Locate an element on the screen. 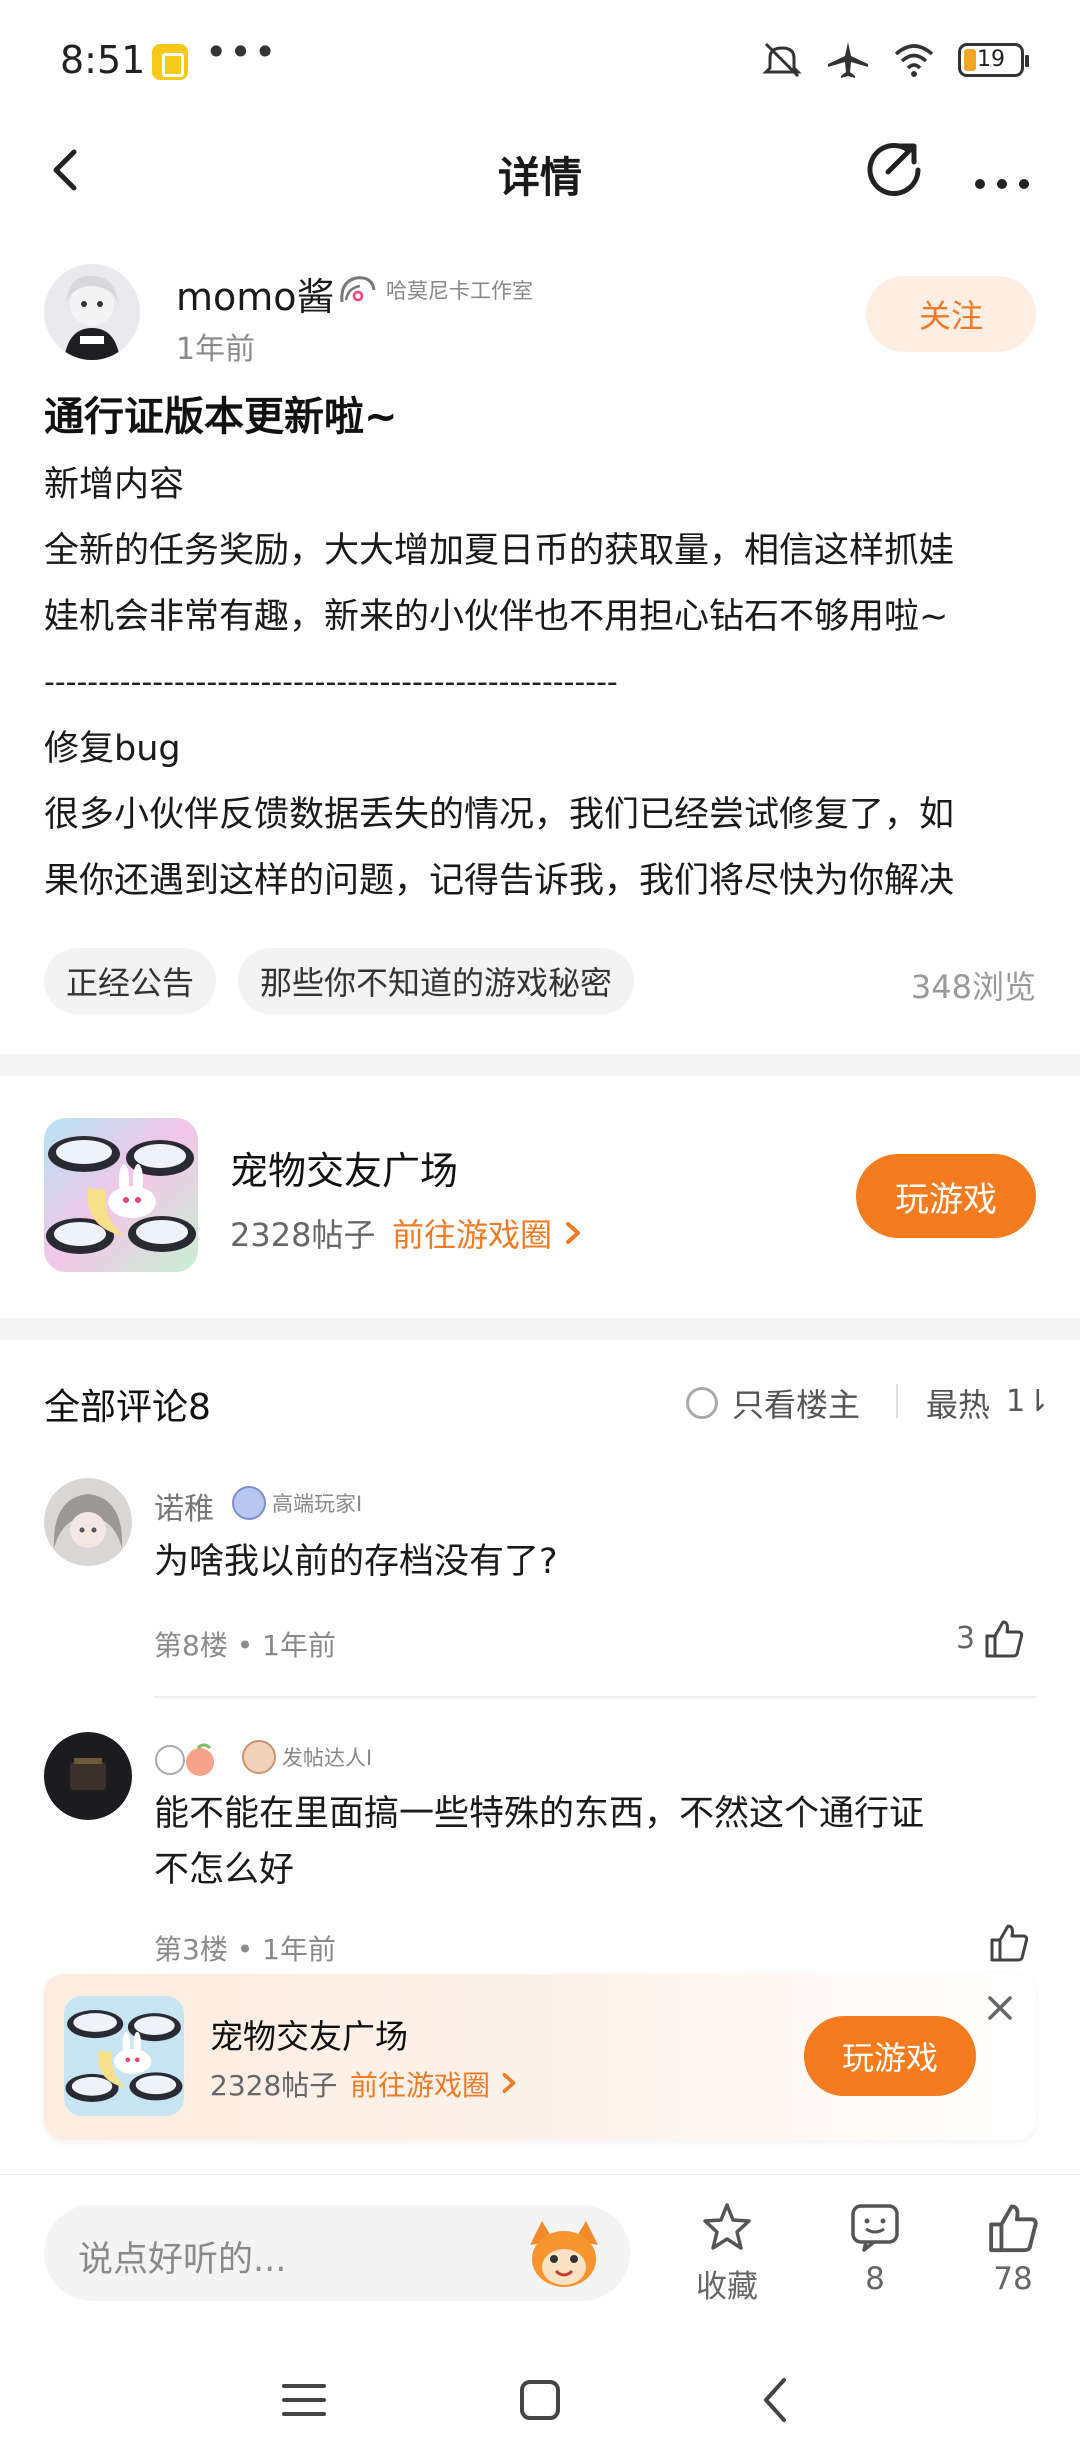 The image size is (1080, 2460). tag-chip: 正经公告 is located at coordinates (130, 981).